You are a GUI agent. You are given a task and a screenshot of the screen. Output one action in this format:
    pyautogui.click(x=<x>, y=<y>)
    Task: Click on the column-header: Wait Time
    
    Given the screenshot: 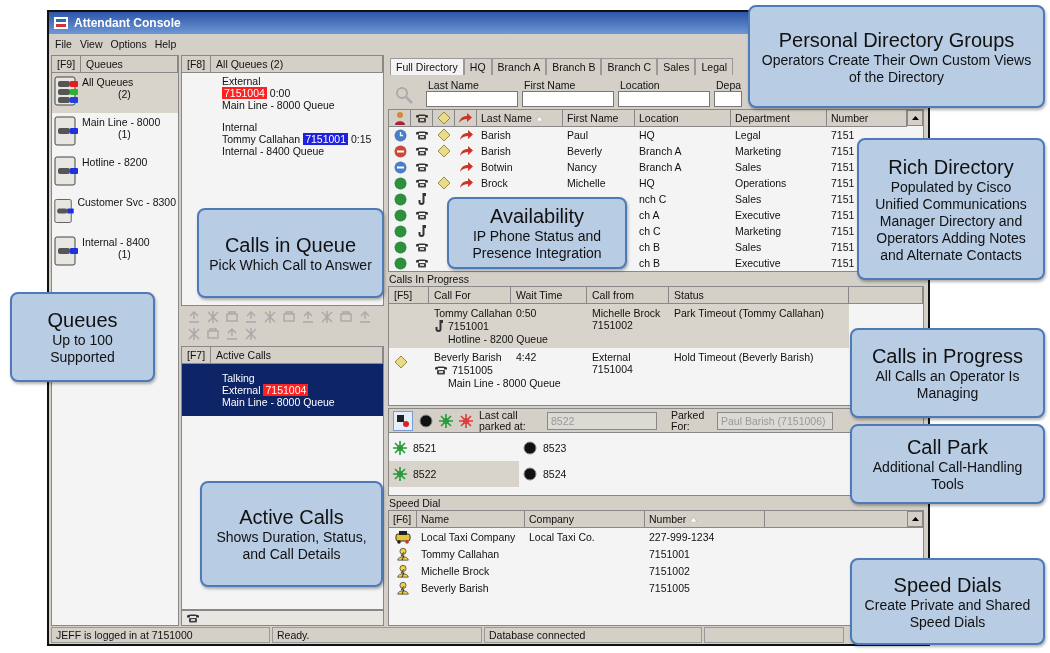 What is the action you would take?
    pyautogui.click(x=549, y=295)
    